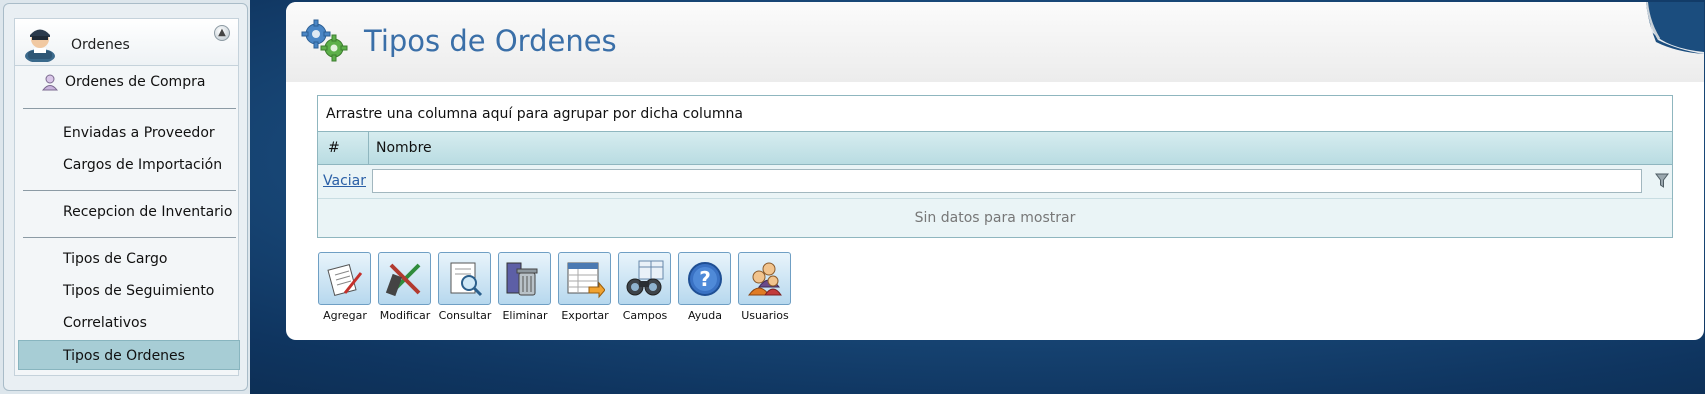 The width and height of the screenshot is (1705, 394). I want to click on delete-button-label: Eliminar, so click(525, 315).